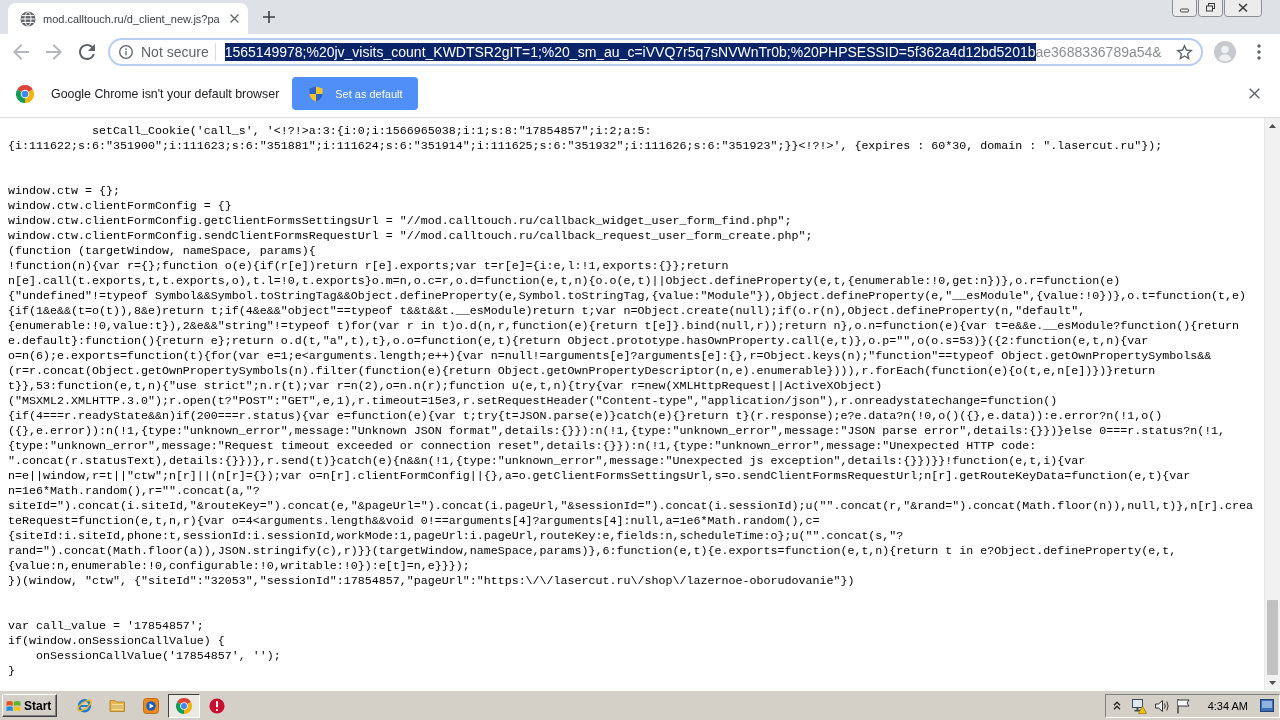 Image resolution: width=1280 pixels, height=720 pixels. I want to click on code-line: !function(n){var r={};function o(e){if(r[e])return r[e].exports;var t=r[e]={i:e,l:!1,exports:{}};return, so click(368, 266).